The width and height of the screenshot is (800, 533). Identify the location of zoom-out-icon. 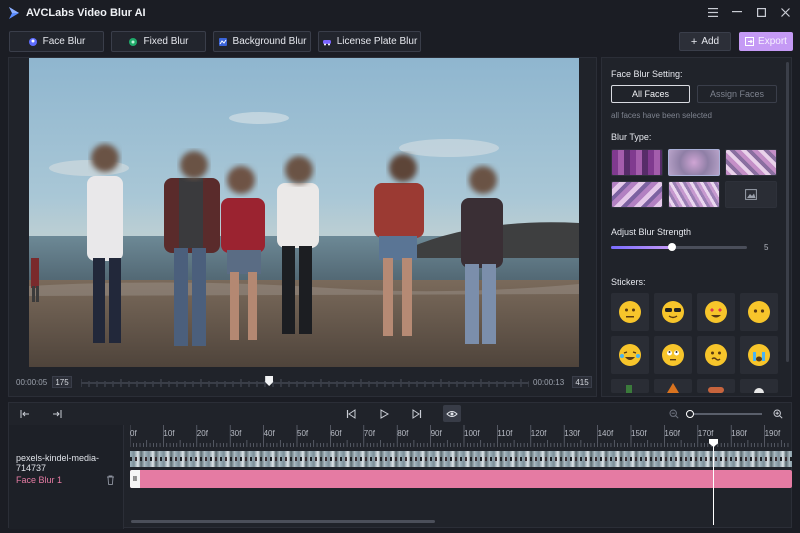
(674, 414).